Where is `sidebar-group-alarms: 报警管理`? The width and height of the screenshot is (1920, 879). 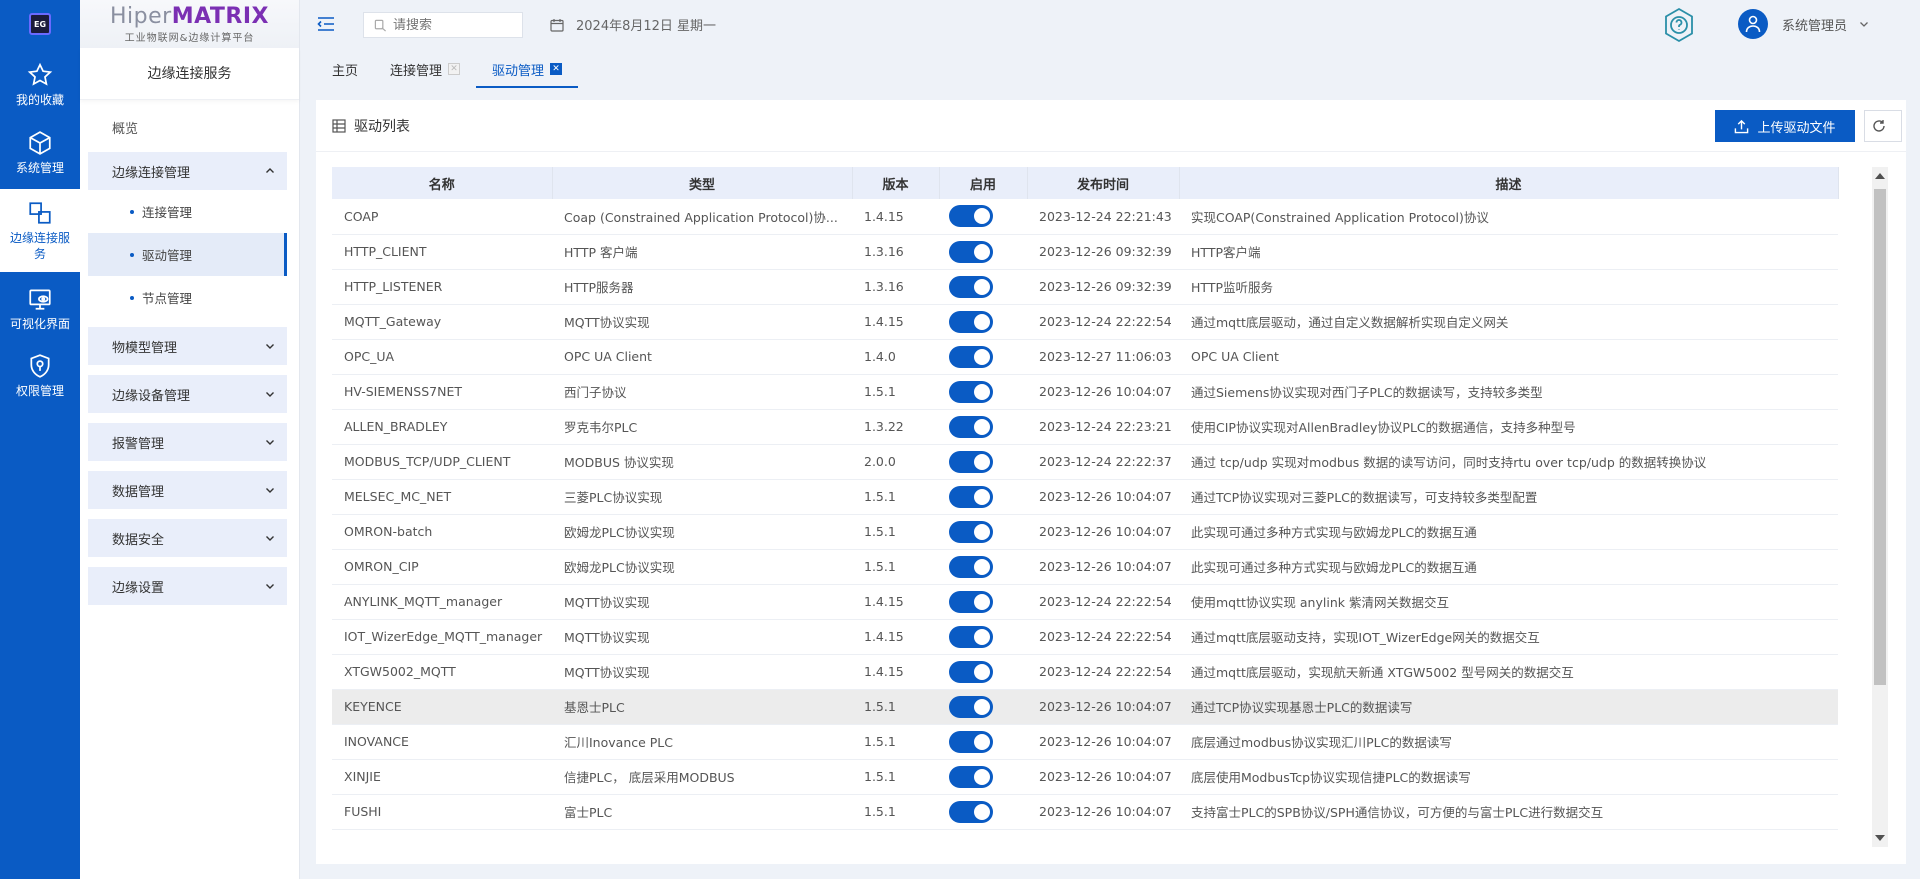
sidebar-group-alarms: 报警管理 is located at coordinates (187, 442).